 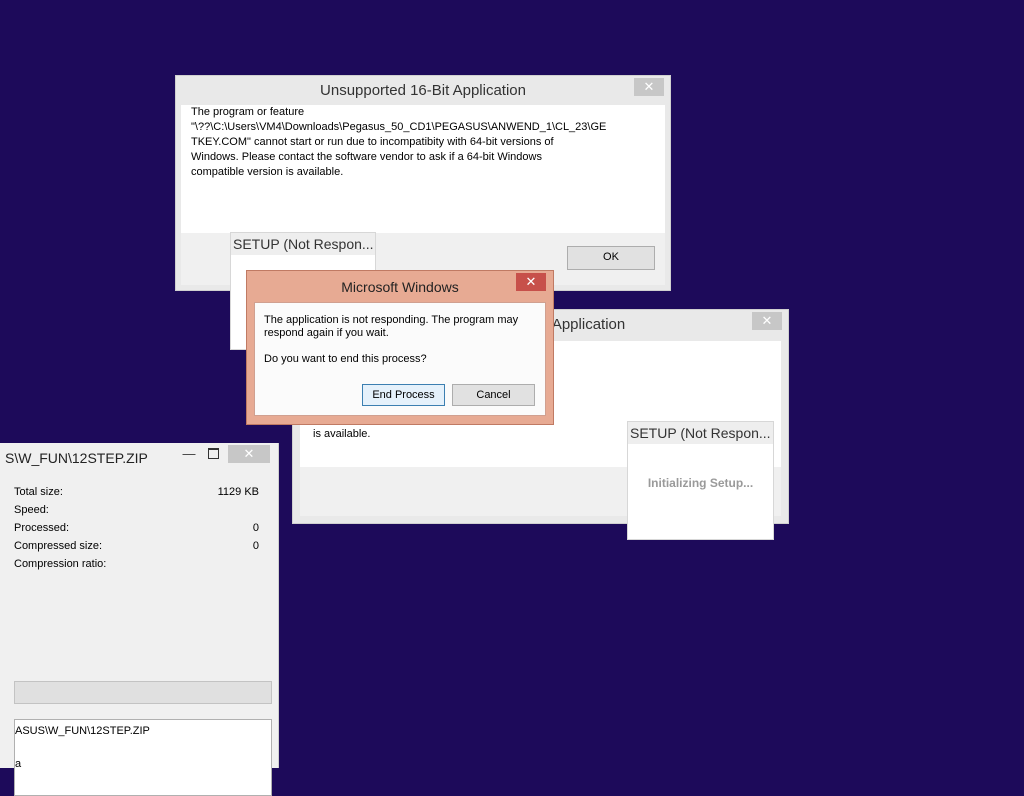 I want to click on stat-label: Processed:, so click(x=42, y=528).